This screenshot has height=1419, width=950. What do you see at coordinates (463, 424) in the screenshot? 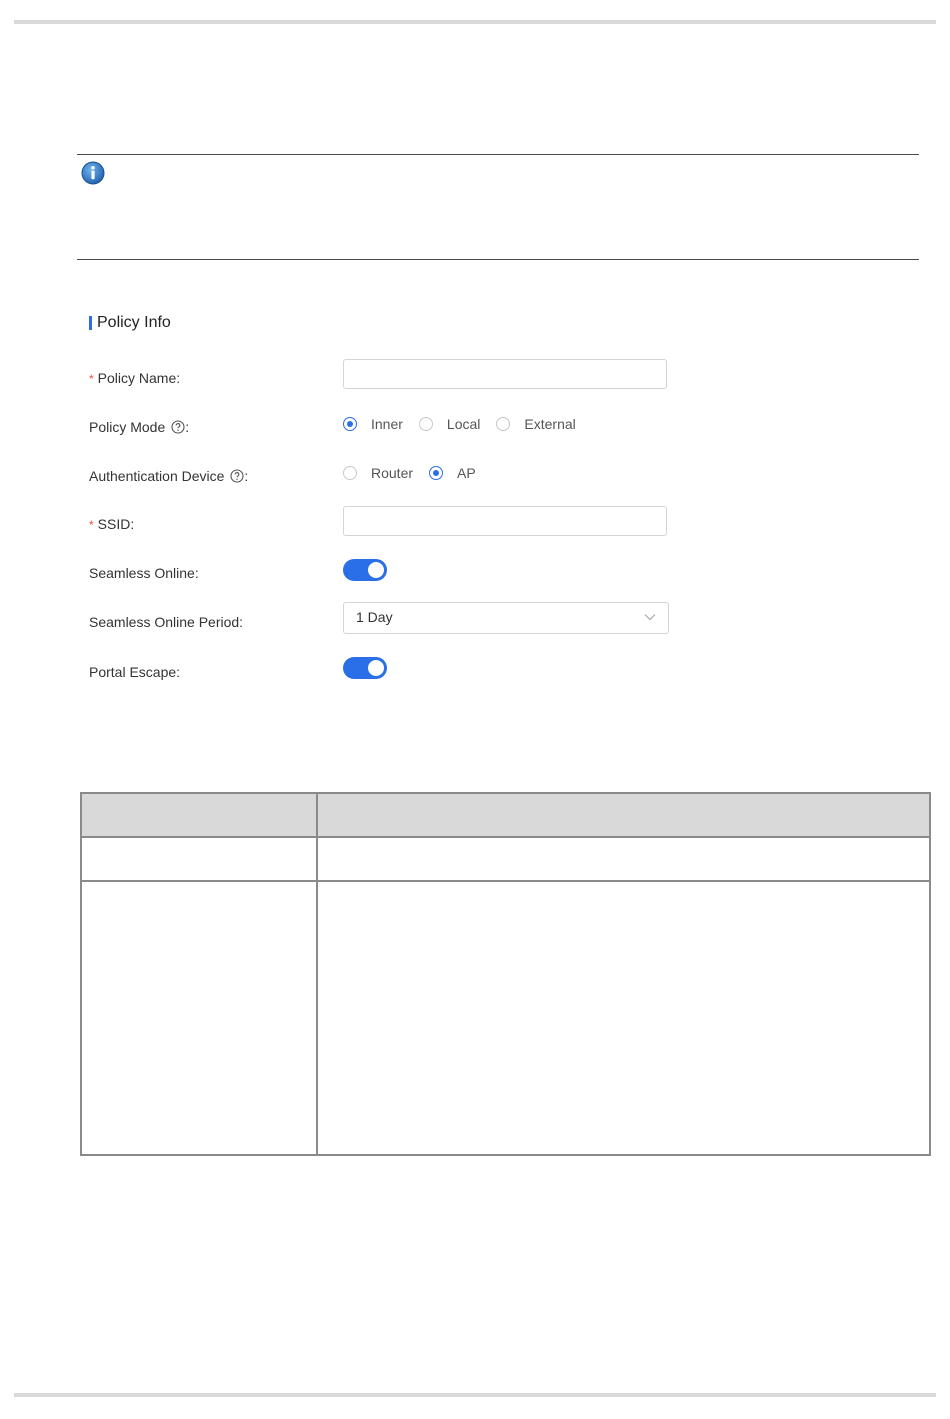
I see `policy-mode-local-label: Local` at bounding box center [463, 424].